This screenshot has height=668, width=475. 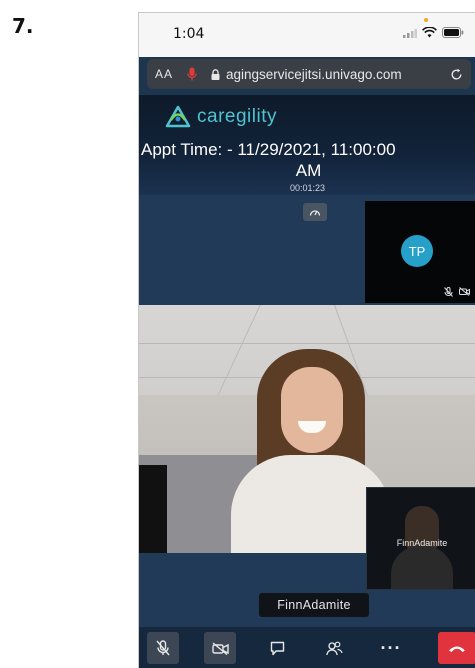 What do you see at coordinates (307, 35) in the screenshot?
I see `status-bar: 1:04` at bounding box center [307, 35].